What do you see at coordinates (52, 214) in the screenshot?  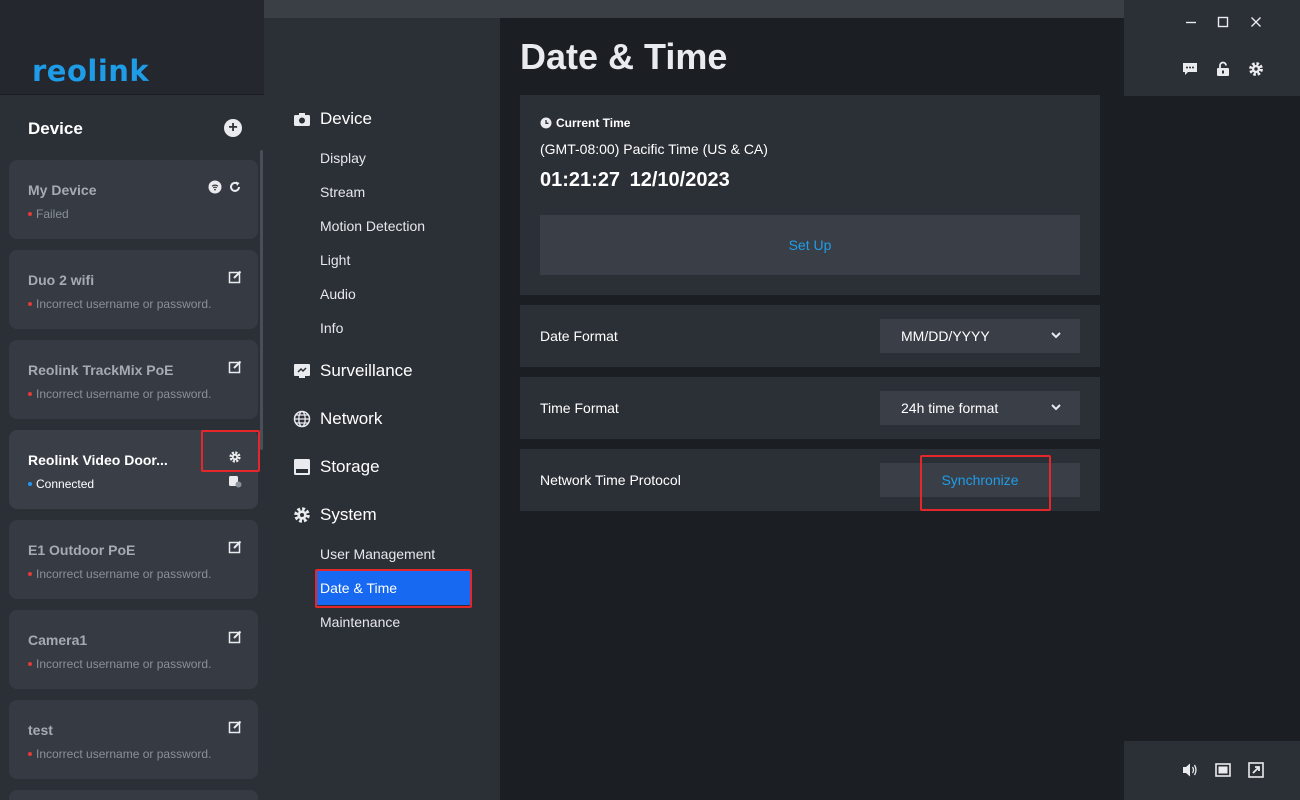 I see `device-status-text: Failed` at bounding box center [52, 214].